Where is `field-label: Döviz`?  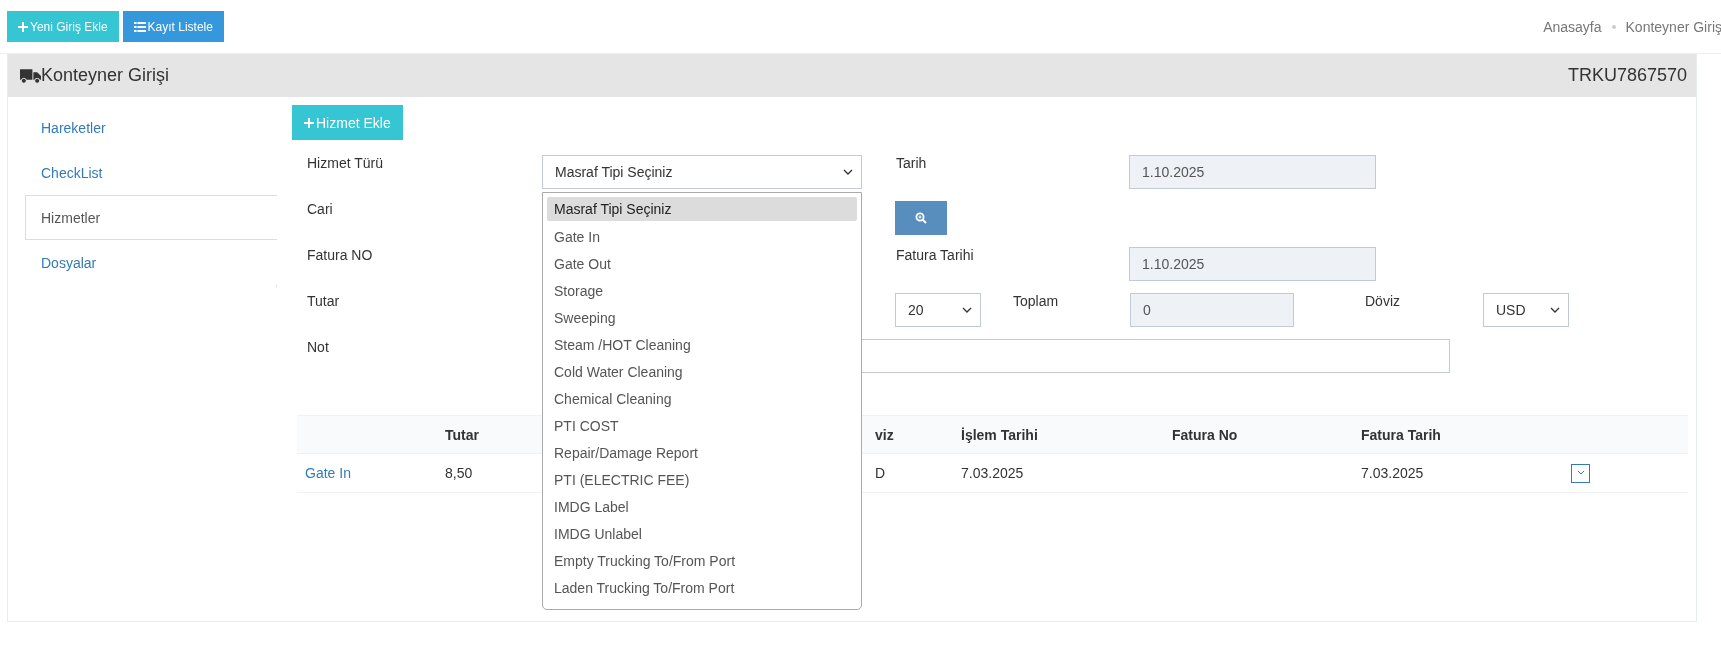
field-label: Döviz is located at coordinates (1383, 300).